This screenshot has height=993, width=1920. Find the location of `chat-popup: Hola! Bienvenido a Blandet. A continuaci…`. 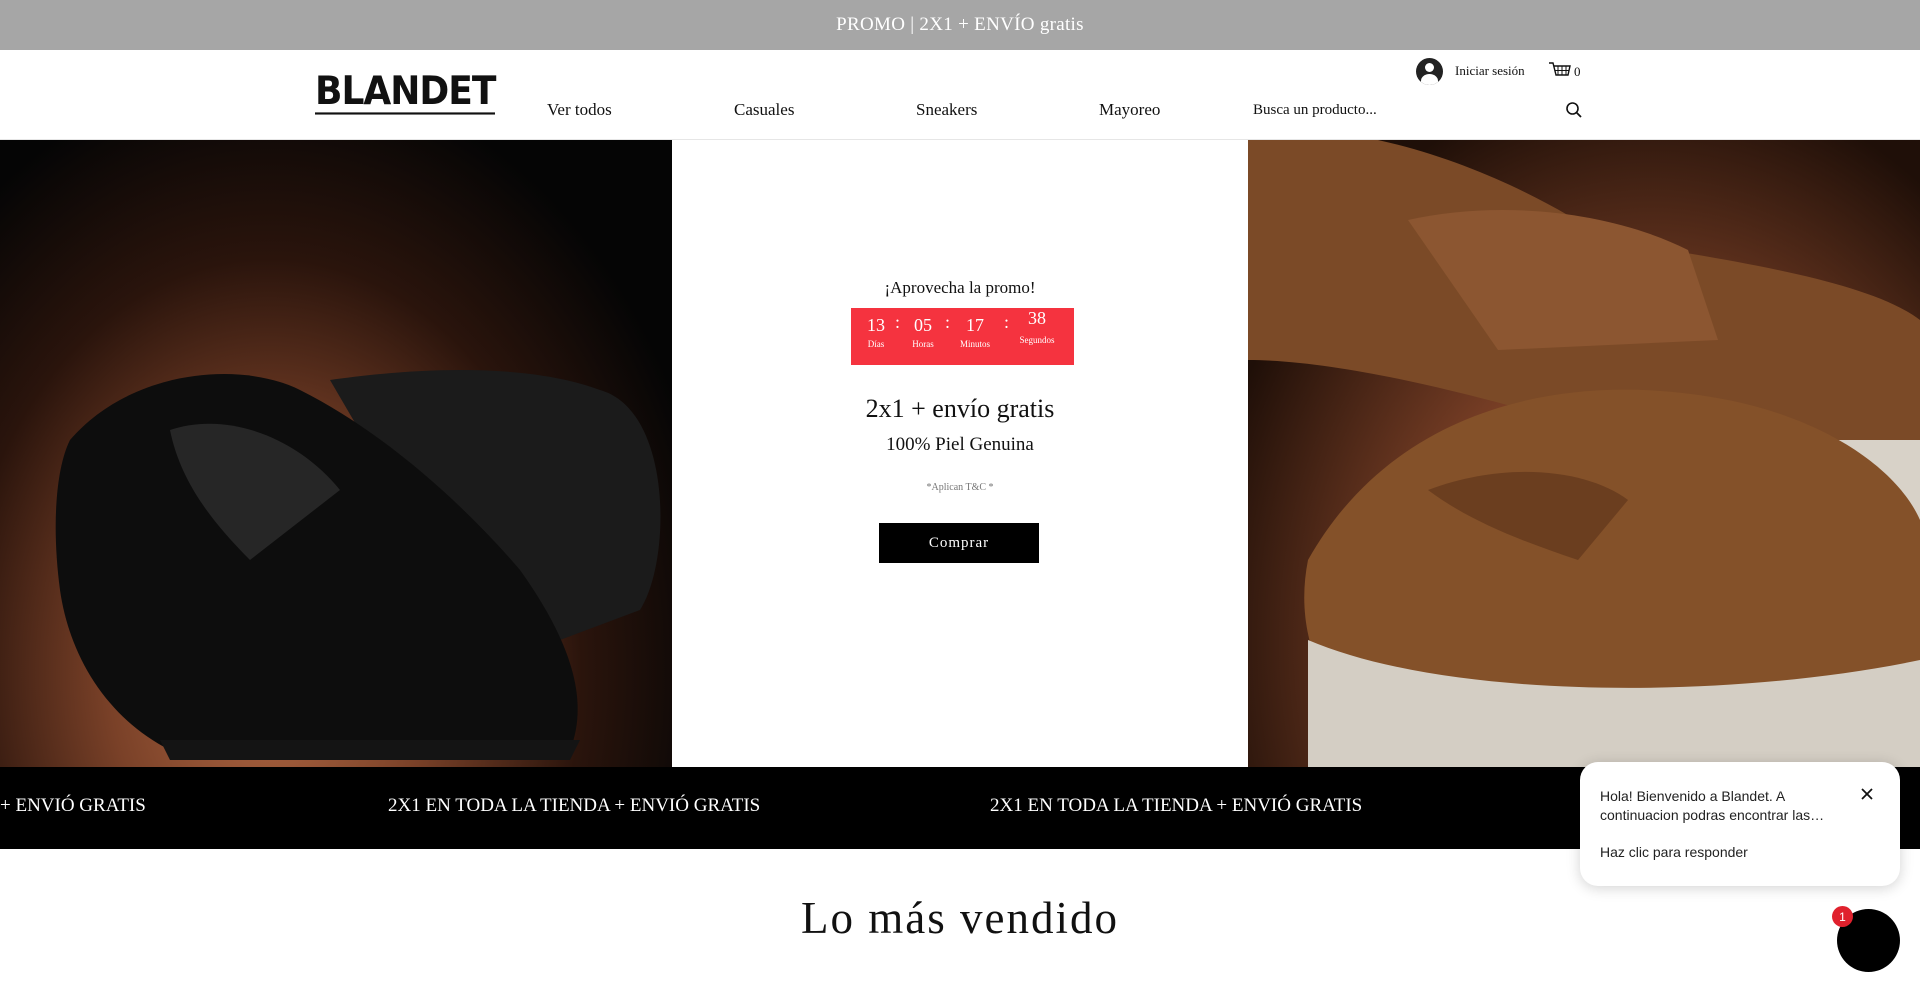

chat-popup: Hola! Bienvenido a Blandet. A continuaci… is located at coordinates (1740, 824).